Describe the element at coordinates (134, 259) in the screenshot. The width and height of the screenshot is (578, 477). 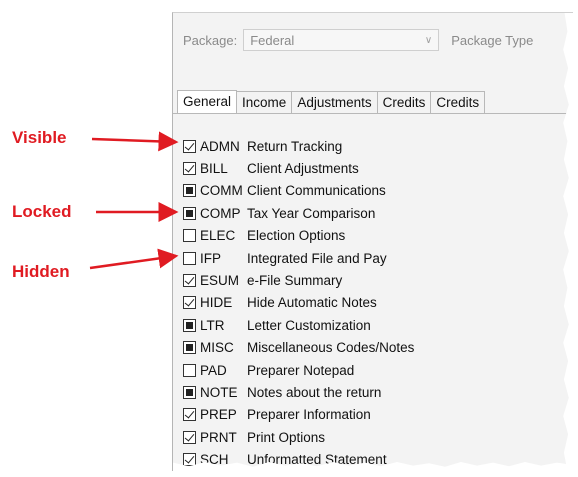
I see `arrow-hidden` at that location.